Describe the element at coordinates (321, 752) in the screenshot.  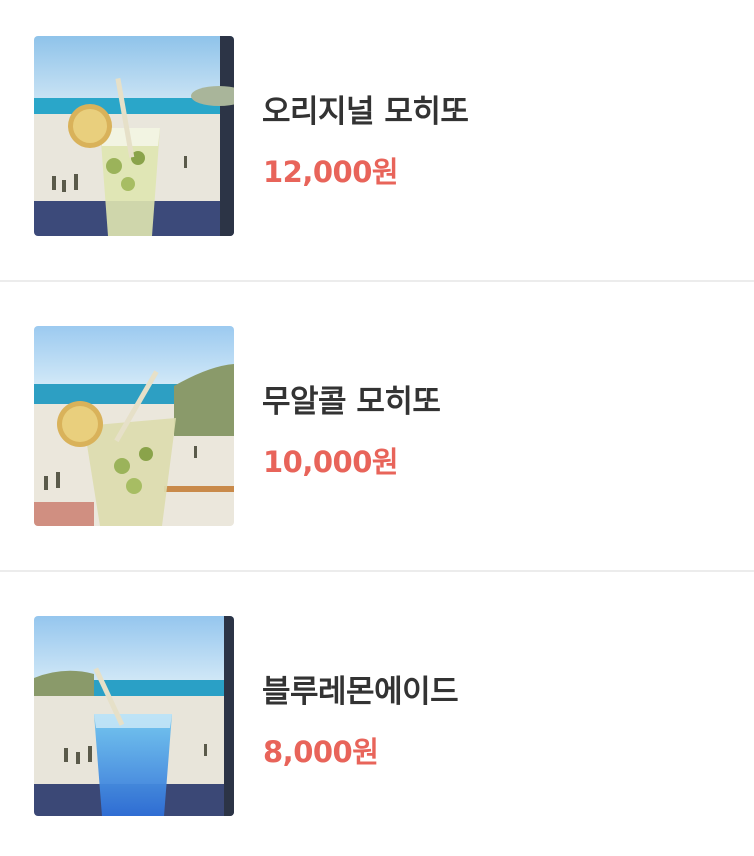
I see `menu-item-price: 8,000원` at that location.